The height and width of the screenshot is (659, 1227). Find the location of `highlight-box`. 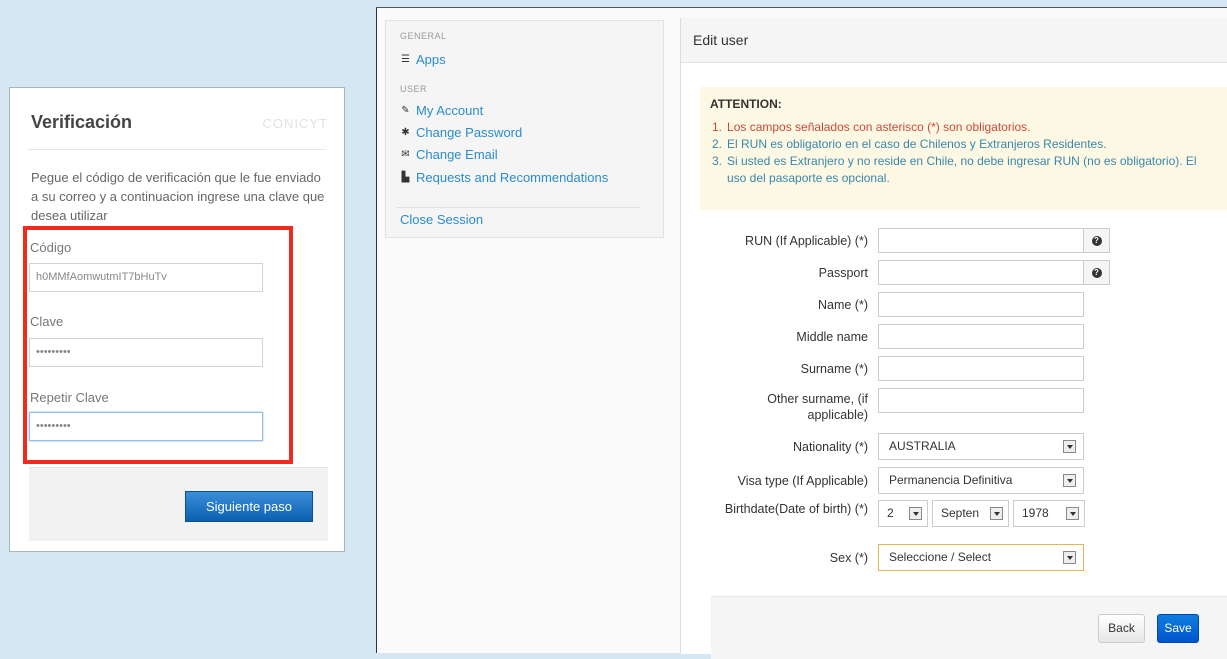

highlight-box is located at coordinates (158, 345).